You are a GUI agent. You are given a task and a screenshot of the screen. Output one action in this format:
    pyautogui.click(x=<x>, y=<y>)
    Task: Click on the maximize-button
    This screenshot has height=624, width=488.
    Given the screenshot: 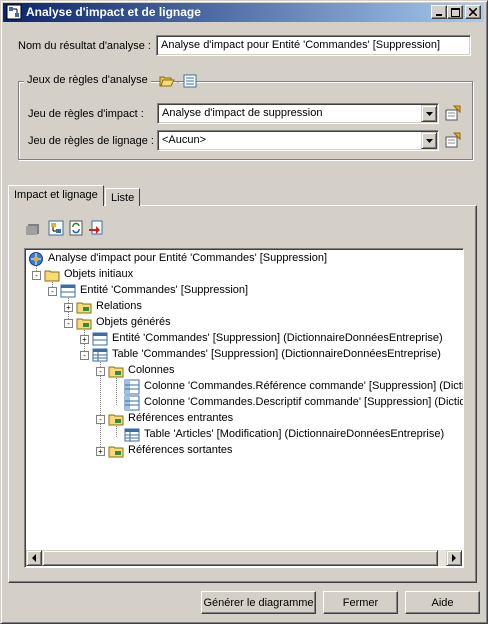 What is the action you would take?
    pyautogui.click(x=455, y=12)
    